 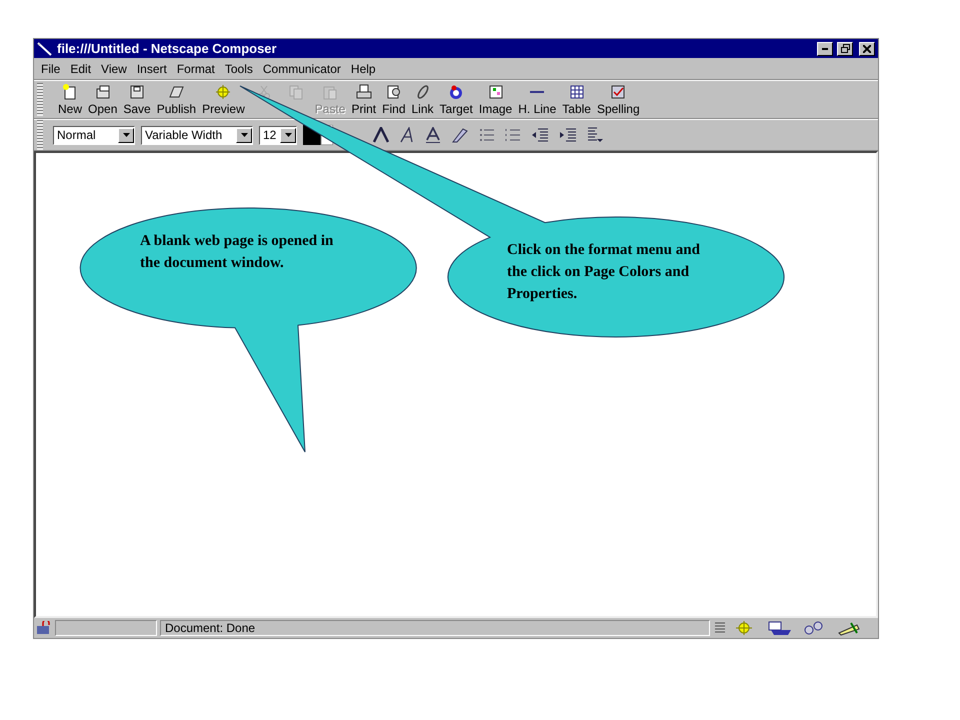 I want to click on toolbar-button: Image, so click(x=496, y=99).